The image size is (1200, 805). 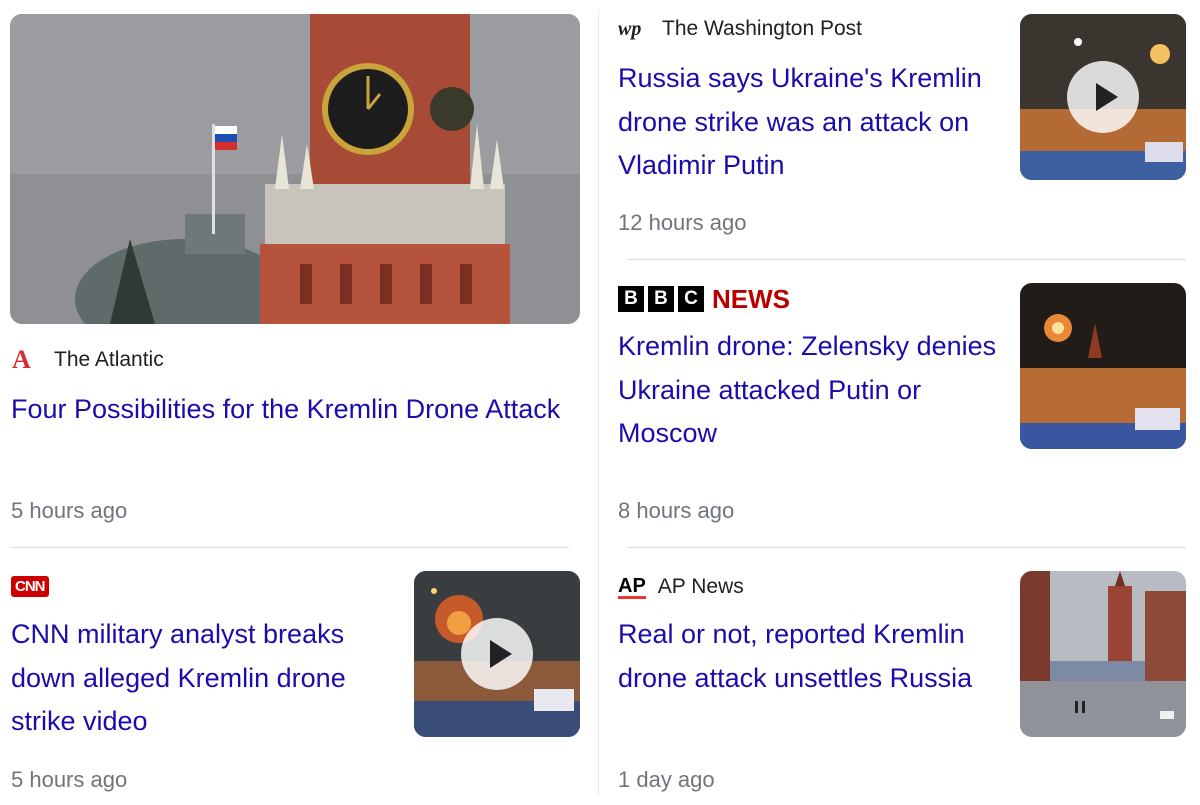 What do you see at coordinates (682, 222) in the screenshot?
I see `article-timestamp: 12 hours ago` at bounding box center [682, 222].